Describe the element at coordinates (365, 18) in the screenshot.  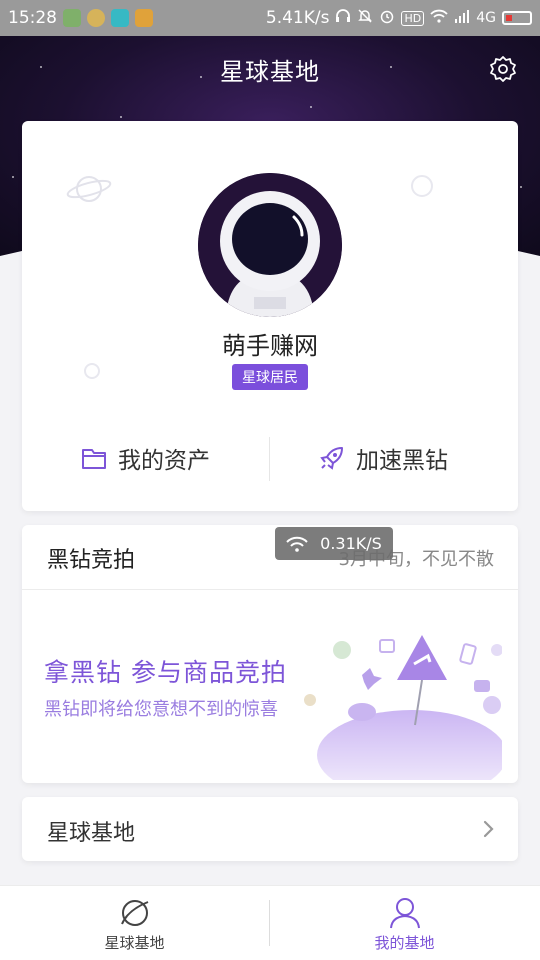
I see `mute-icon` at that location.